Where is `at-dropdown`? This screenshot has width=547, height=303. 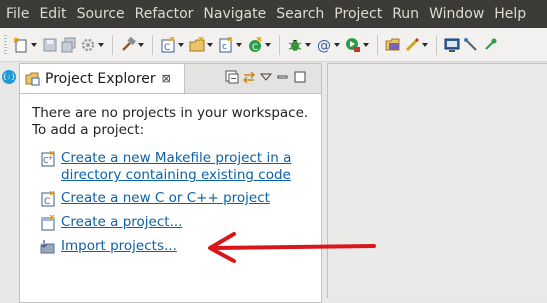
at-dropdown is located at coordinates (337, 44).